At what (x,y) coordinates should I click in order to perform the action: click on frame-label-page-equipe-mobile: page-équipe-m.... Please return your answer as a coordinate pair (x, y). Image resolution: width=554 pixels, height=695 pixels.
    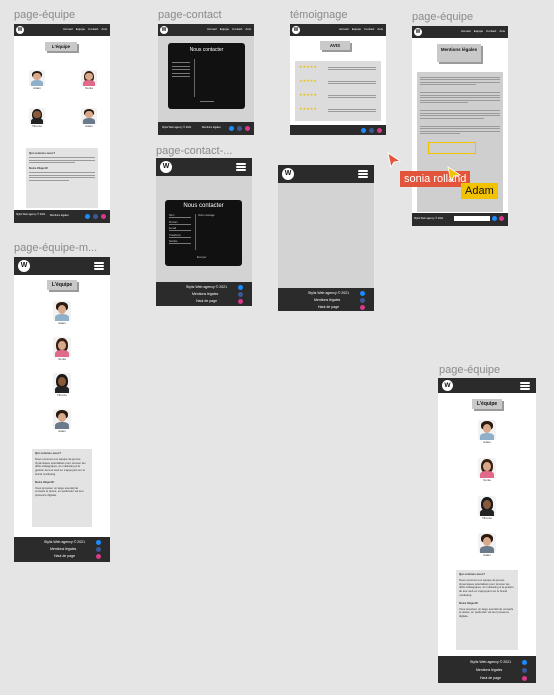
    Looking at the image, I should click on (55, 248).